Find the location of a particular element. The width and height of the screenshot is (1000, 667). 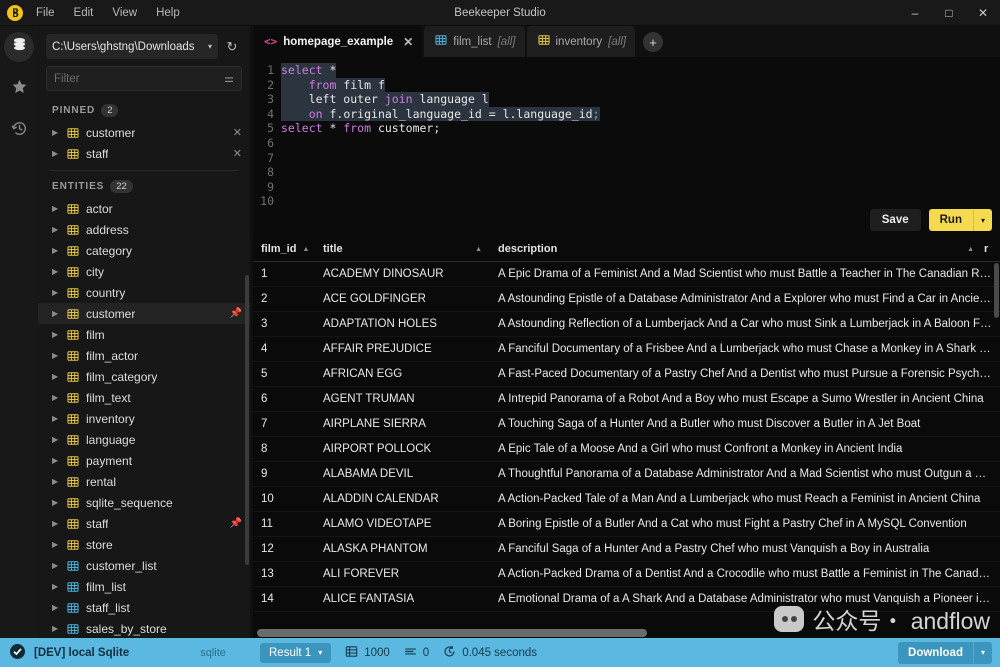

column-header-title: title ▲ is located at coordinates (402, 249).